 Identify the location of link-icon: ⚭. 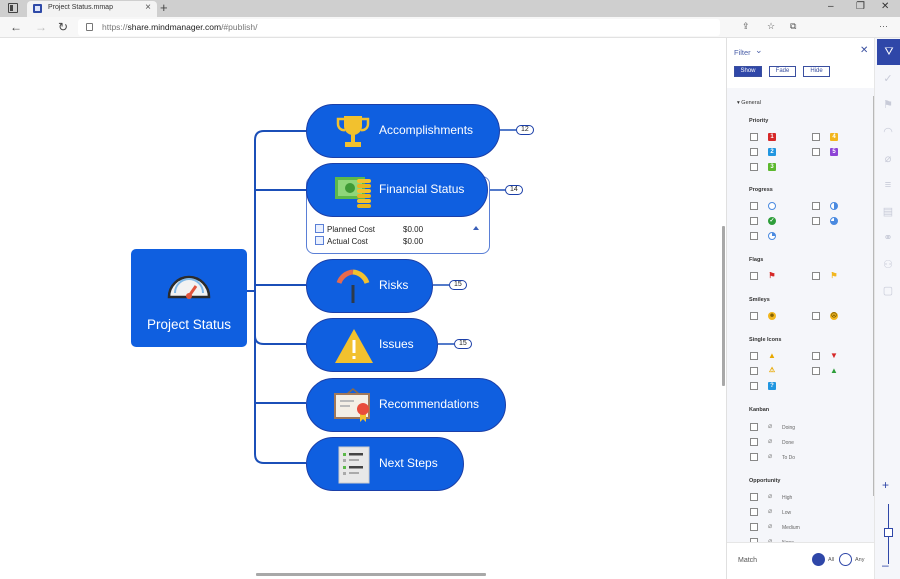
(888, 238).